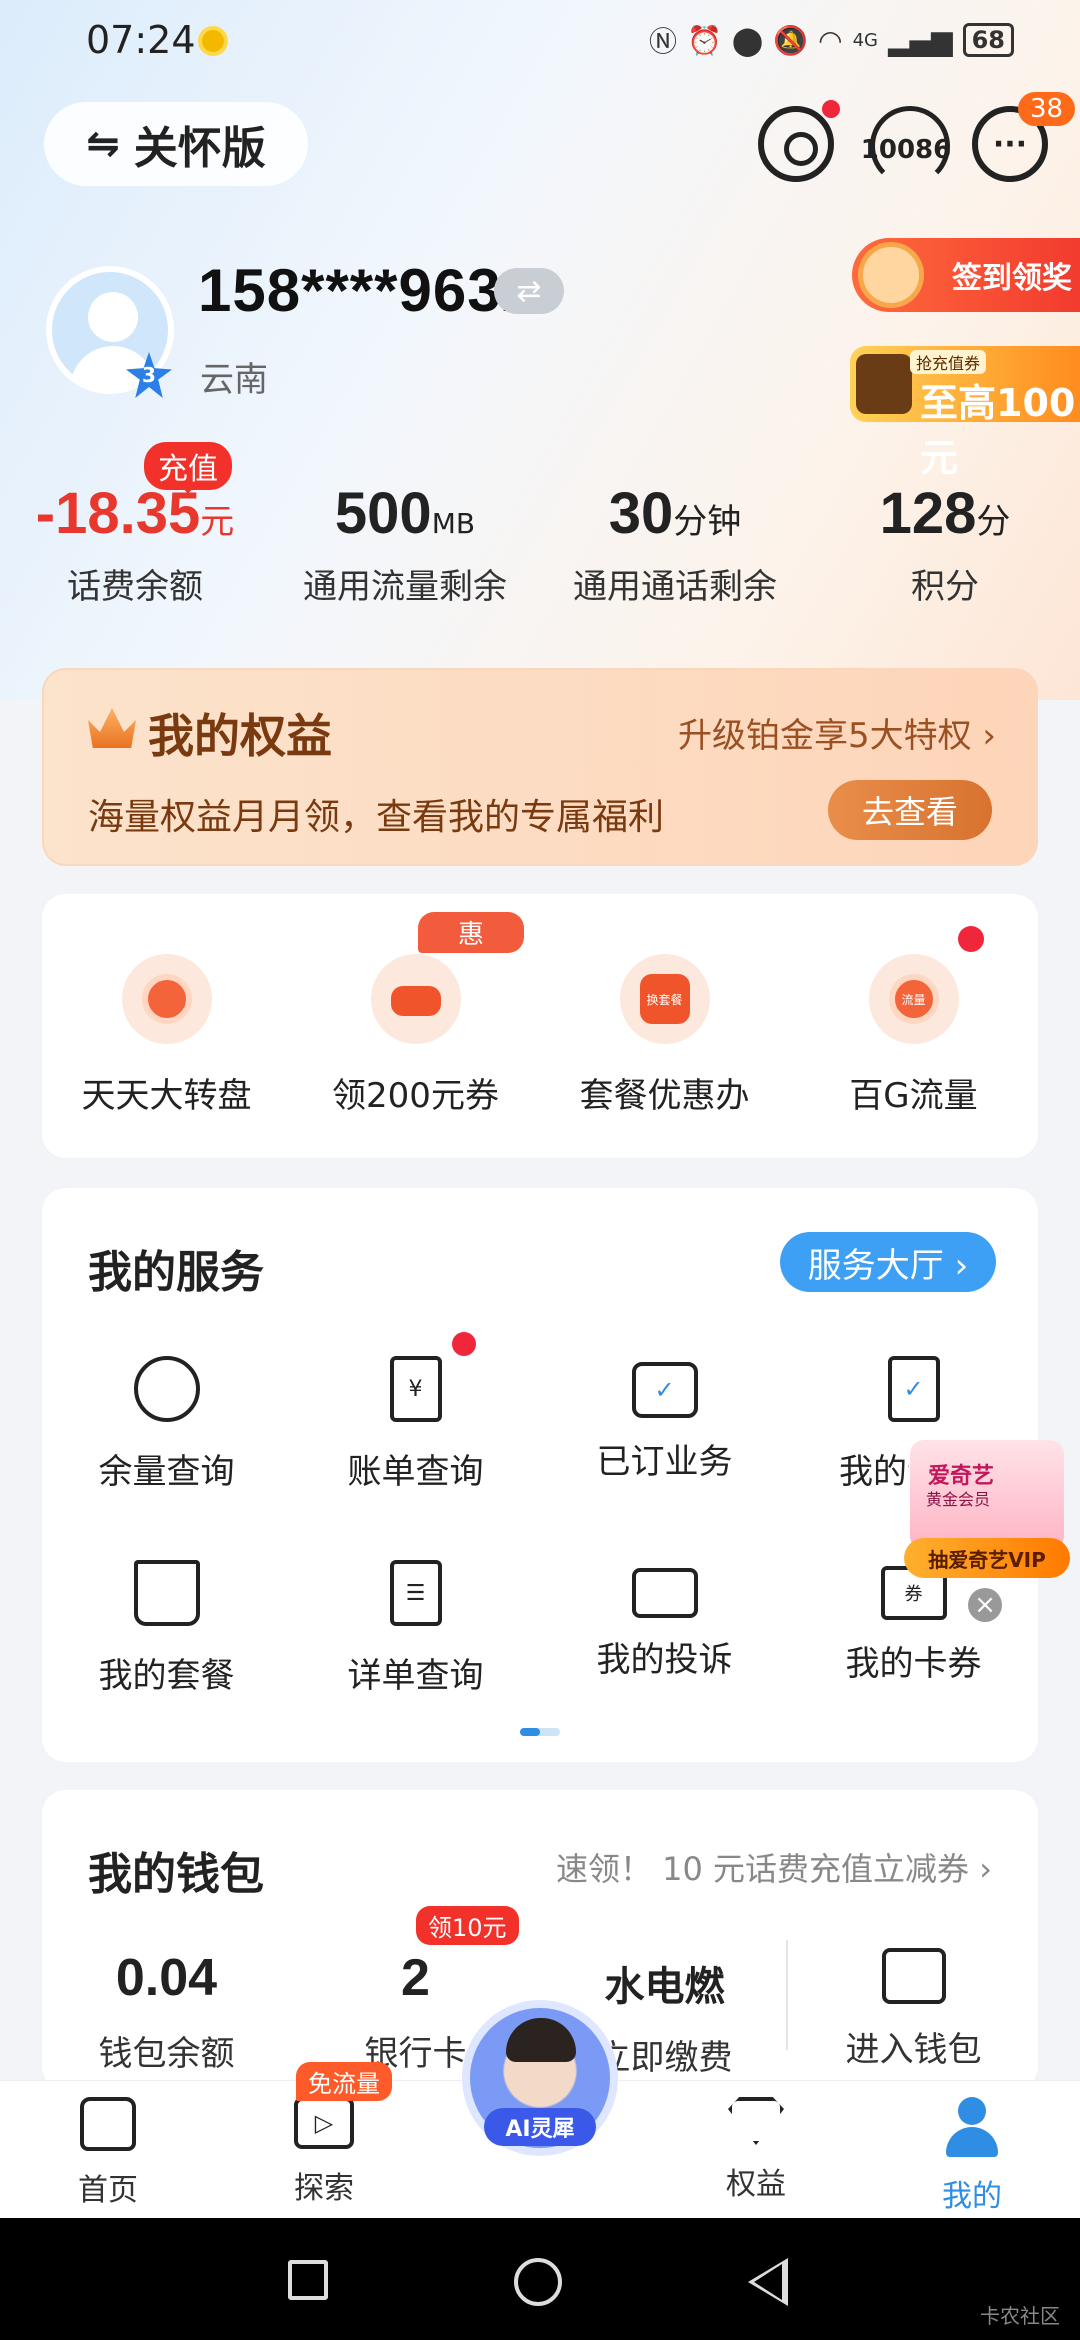 Image resolution: width=1080 pixels, height=2340 pixels. Describe the element at coordinates (367, 290) in the screenshot. I see `phone-number: 158****9632` at that location.